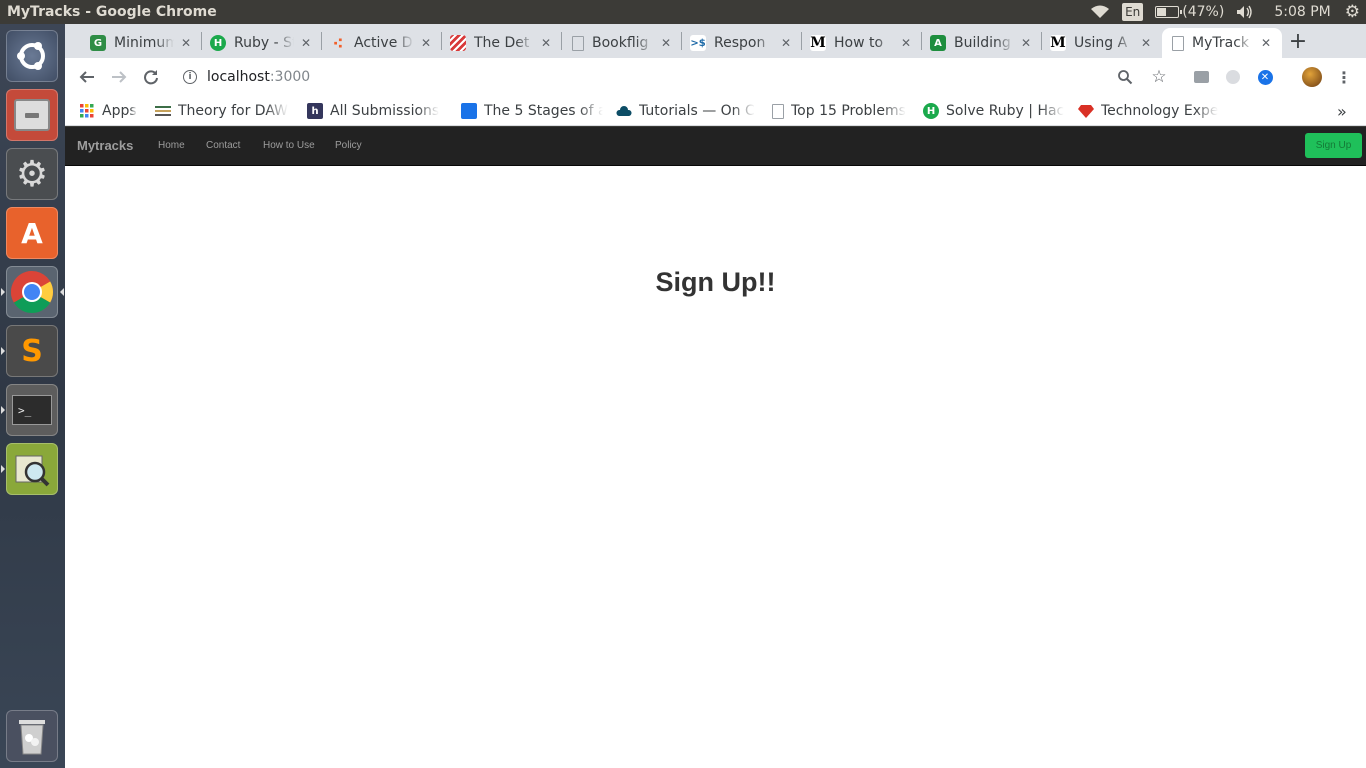  Describe the element at coordinates (1298, 43) in the screenshot. I see `new-tab-button: +` at that location.